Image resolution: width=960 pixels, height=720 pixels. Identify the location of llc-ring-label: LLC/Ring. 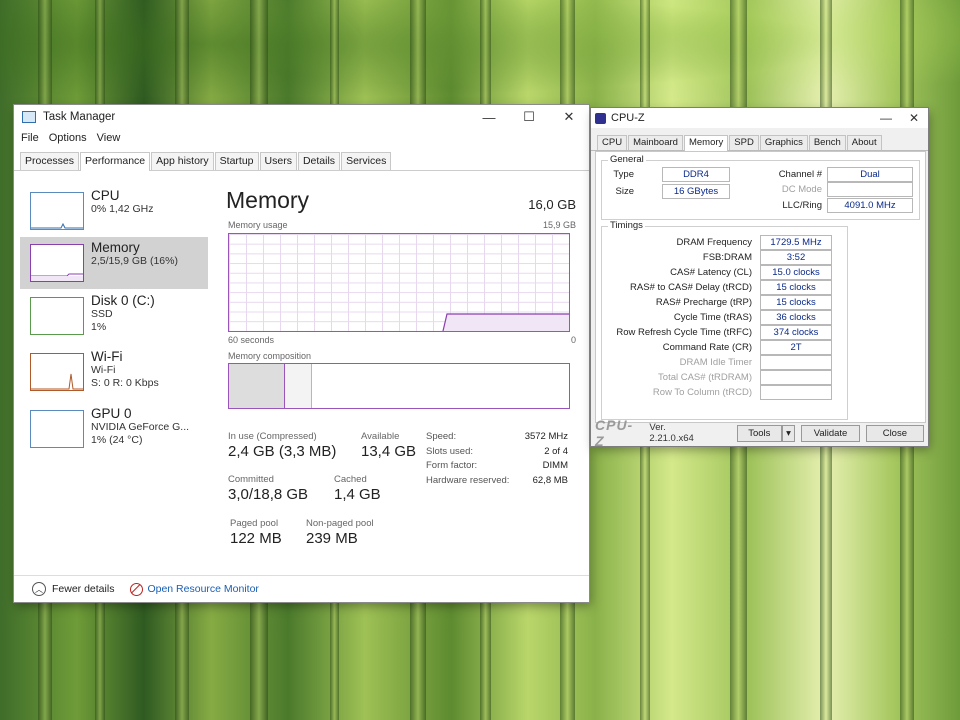
(802, 205).